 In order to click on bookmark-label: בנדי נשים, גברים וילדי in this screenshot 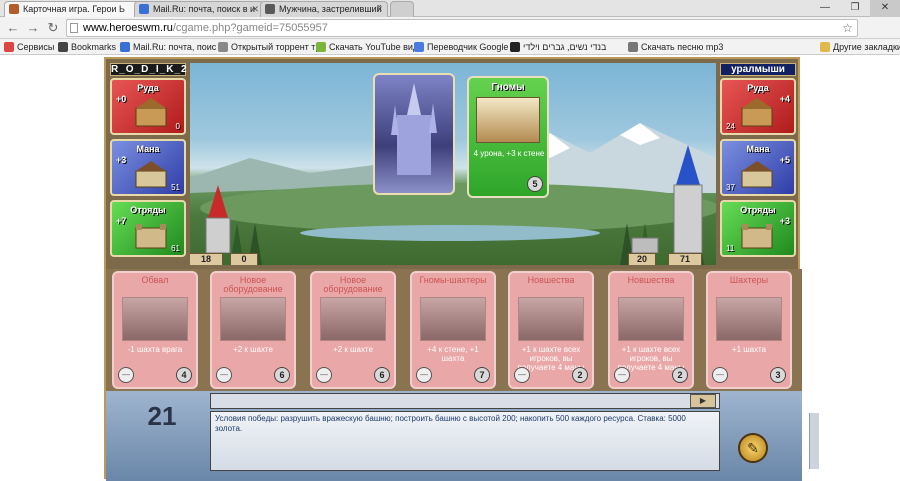, I will do `click(565, 47)`.